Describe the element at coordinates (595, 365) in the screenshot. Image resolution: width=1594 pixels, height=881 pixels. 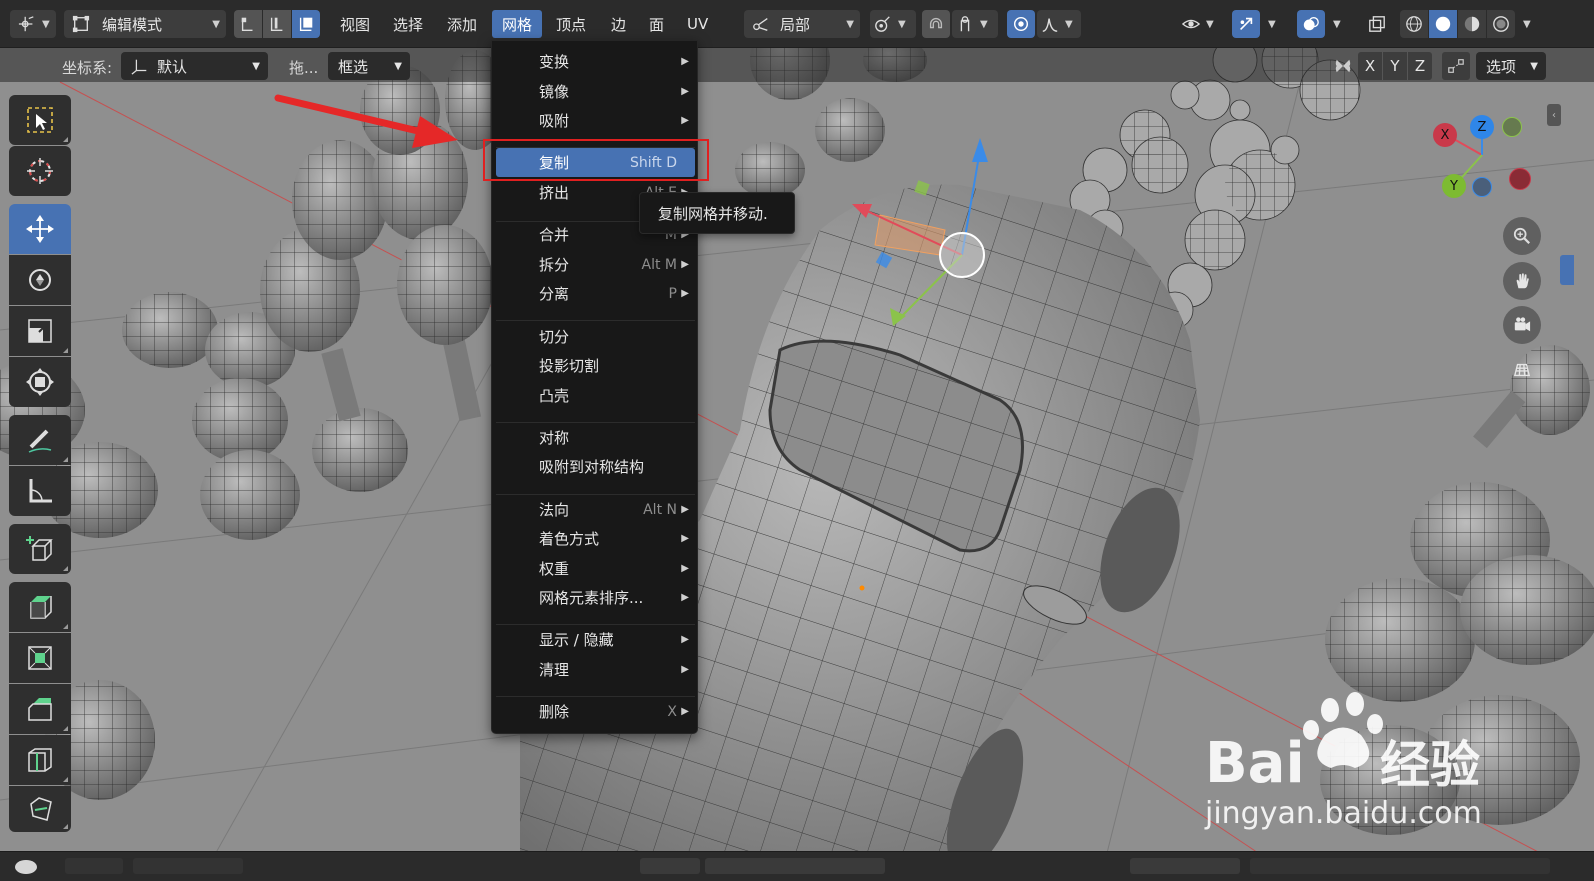
I see `menu-item-knife-project: 投影切割` at that location.